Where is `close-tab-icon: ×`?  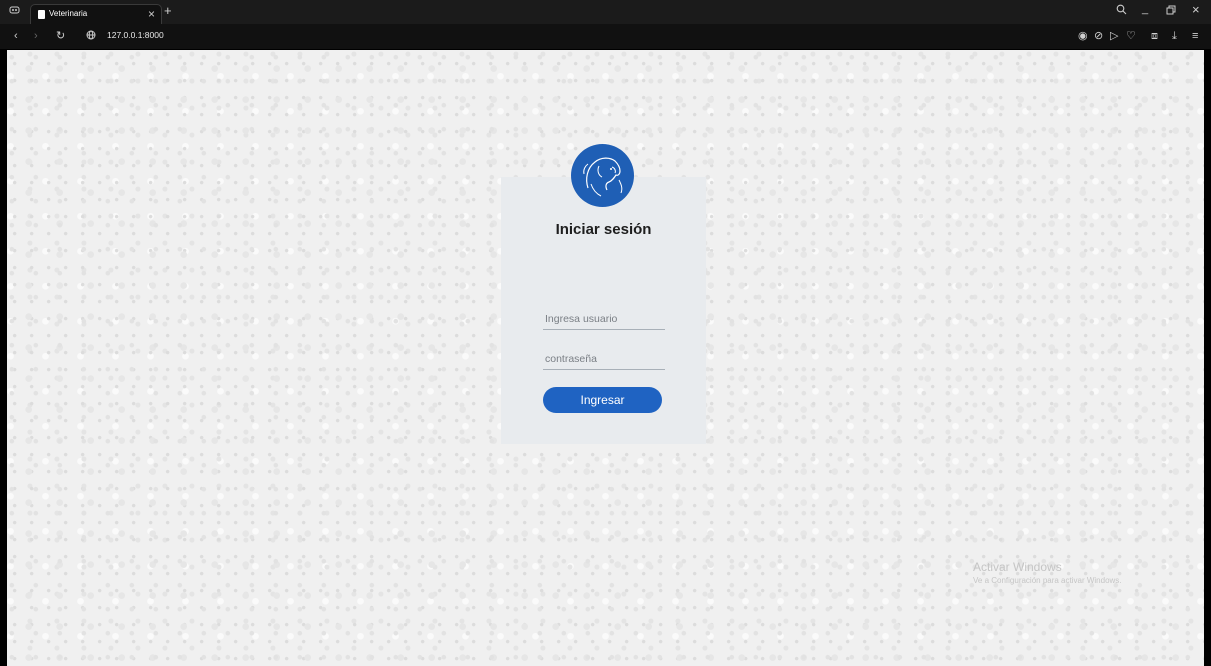
close-tab-icon: × is located at coordinates (151, 14).